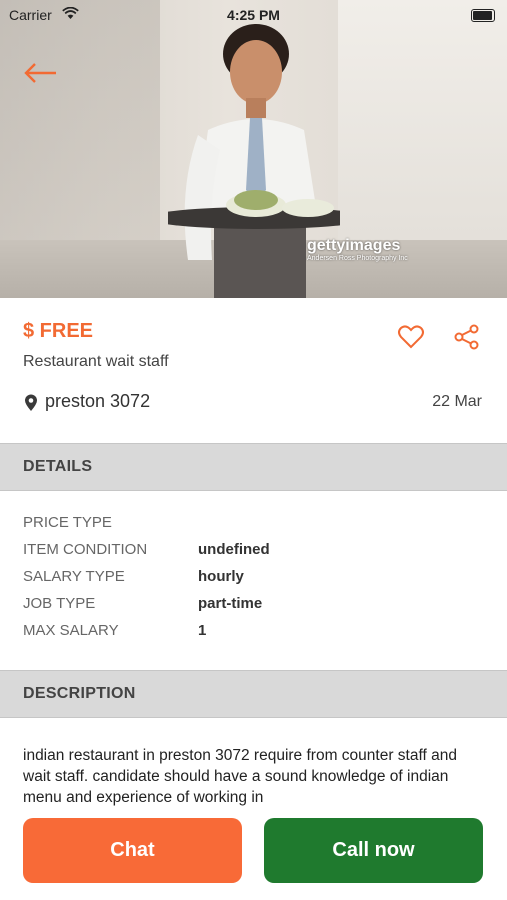 The image size is (507, 900). I want to click on watermark-text: gettyimages, so click(354, 245).